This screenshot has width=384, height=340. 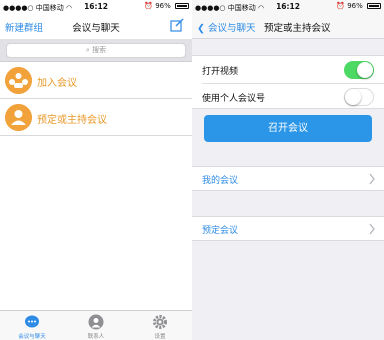 I want to click on tab-meetings-chat: 会议与聊天, so click(x=32, y=325).